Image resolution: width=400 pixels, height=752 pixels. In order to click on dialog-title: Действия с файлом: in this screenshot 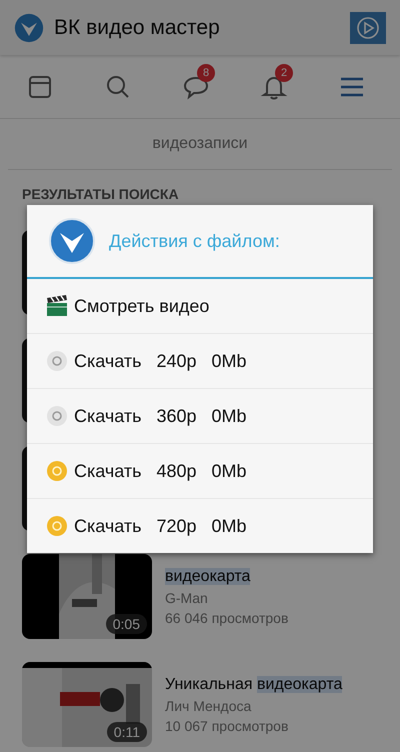, I will do `click(194, 241)`.